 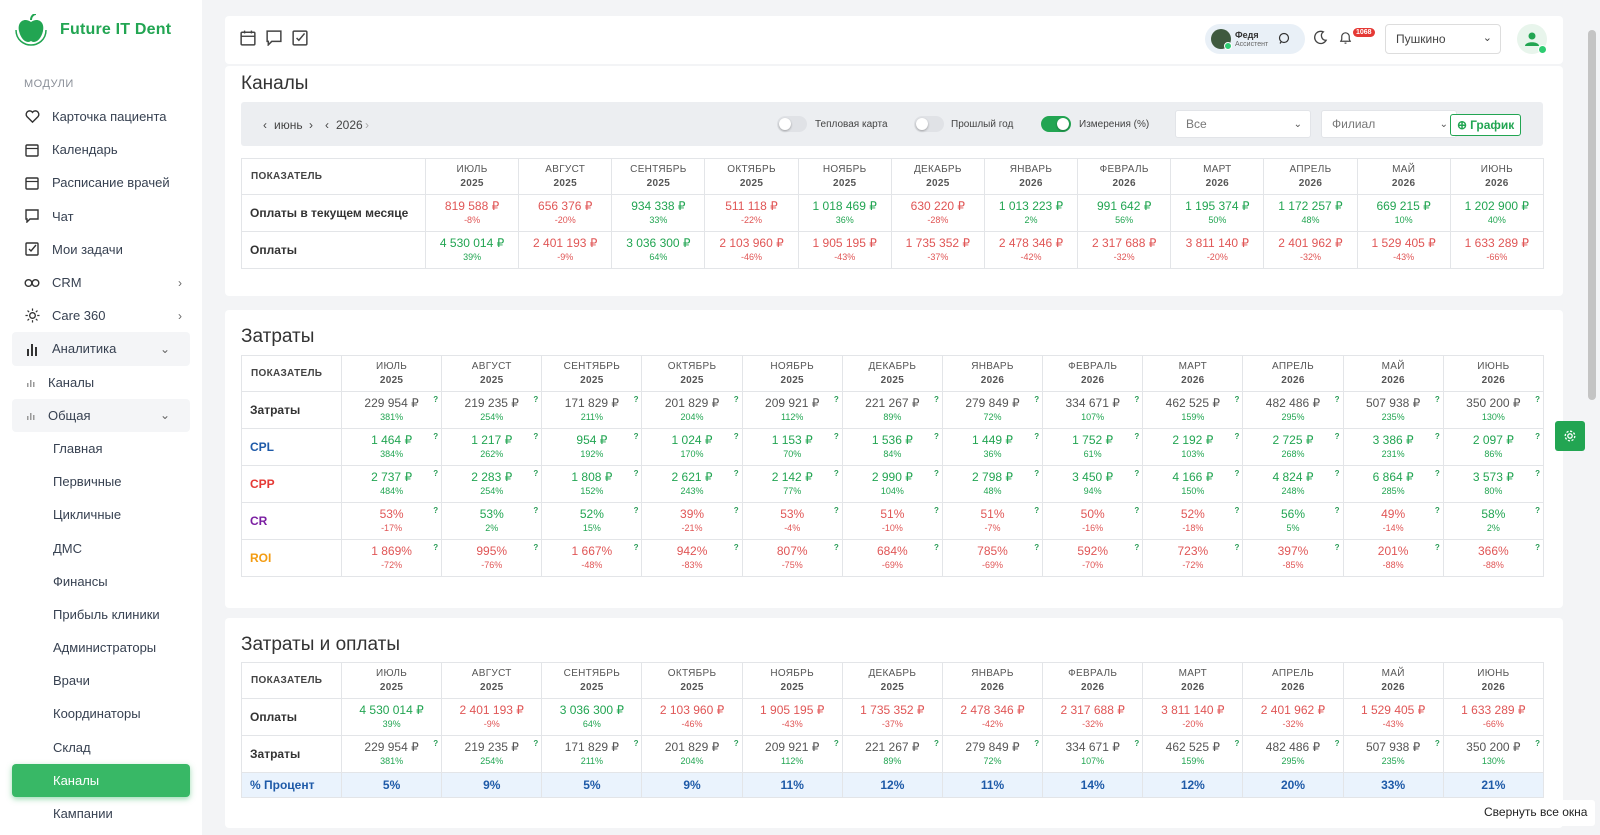 I want to click on user-avatar, so click(x=1532, y=39).